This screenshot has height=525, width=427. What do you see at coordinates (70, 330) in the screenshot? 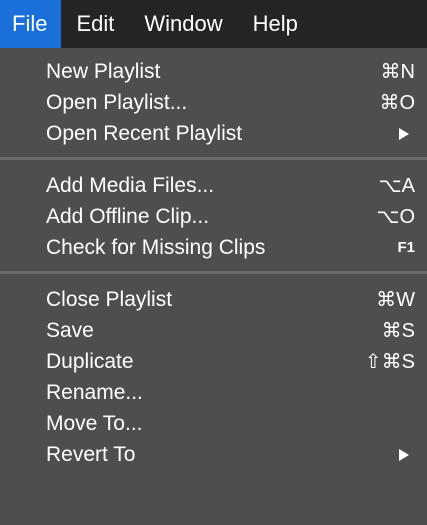
I see `menu-item-label: Save` at bounding box center [70, 330].